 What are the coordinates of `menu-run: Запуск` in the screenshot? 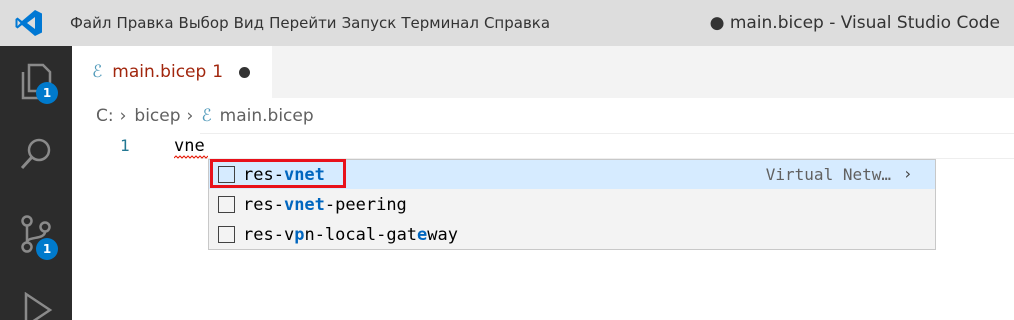 It's located at (369, 23).